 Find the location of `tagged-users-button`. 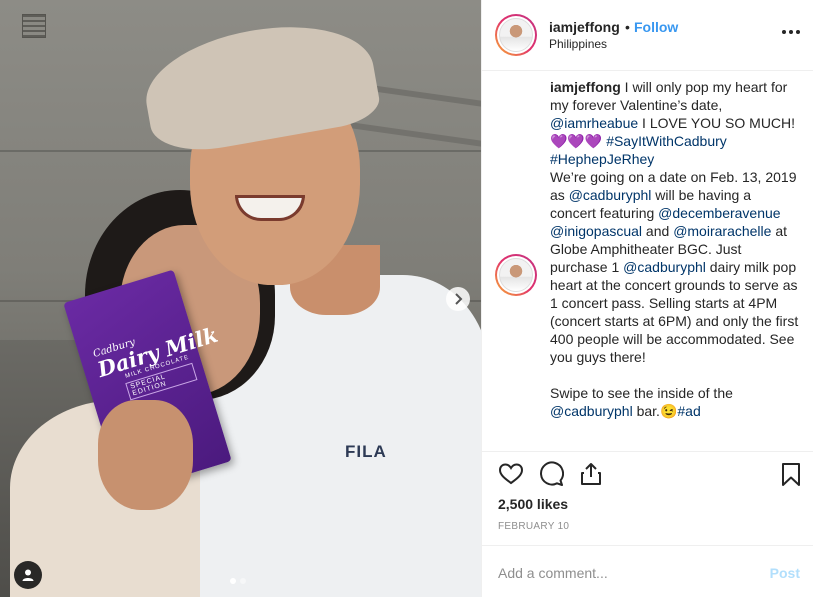

tagged-users-button is located at coordinates (28, 575).